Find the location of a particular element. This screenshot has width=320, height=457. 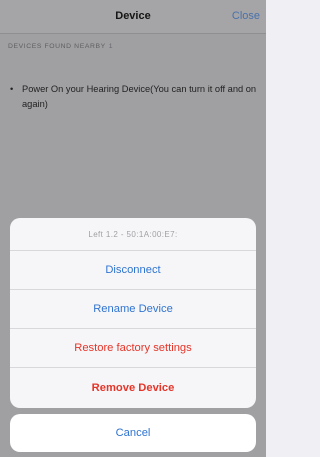

cancel-button: Cancel is located at coordinates (133, 433).